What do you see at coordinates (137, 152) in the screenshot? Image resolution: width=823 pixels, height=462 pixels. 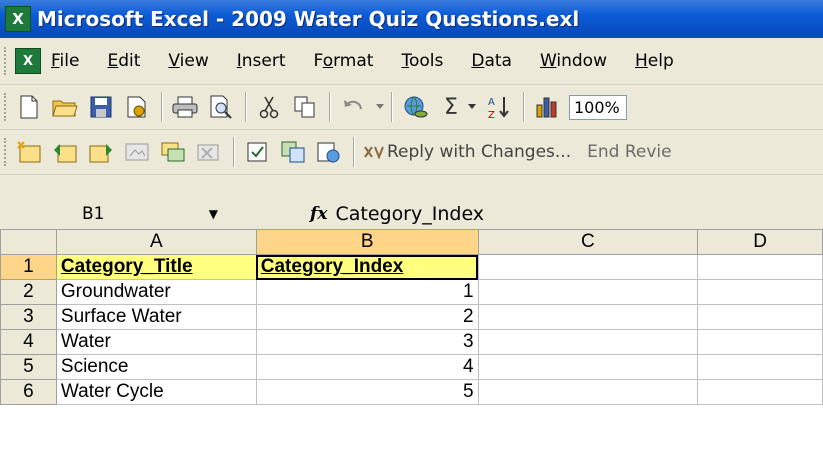 I see `show-hide-comment-icon` at bounding box center [137, 152].